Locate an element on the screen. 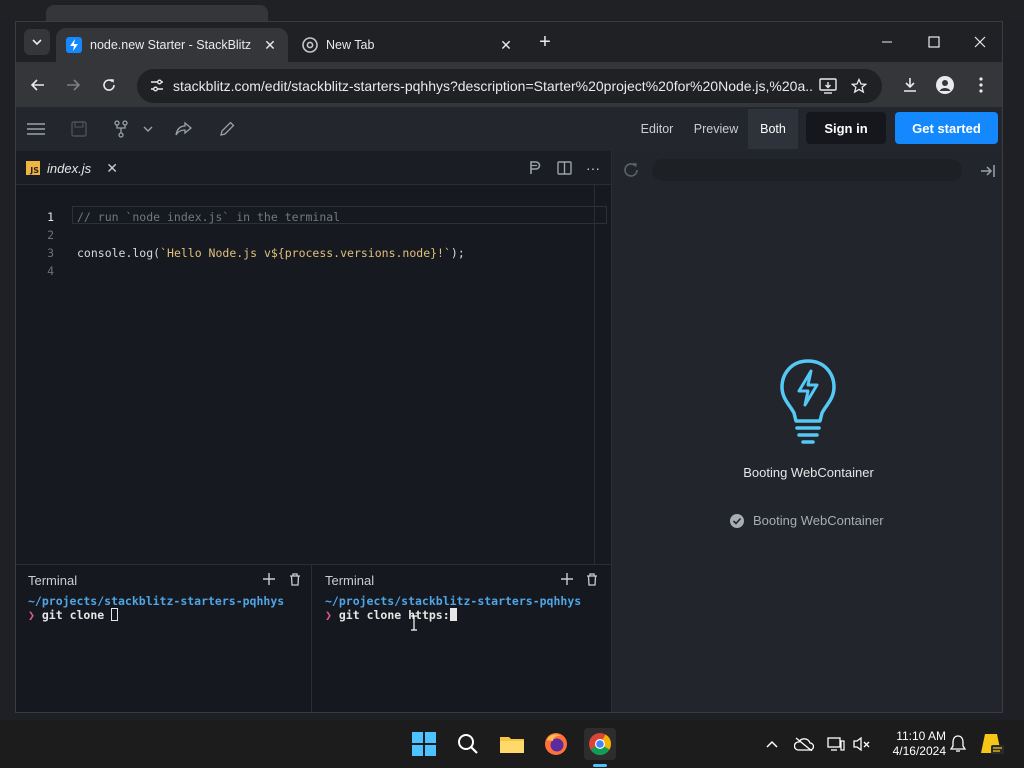  edit-pencil-icon is located at coordinates (227, 129).